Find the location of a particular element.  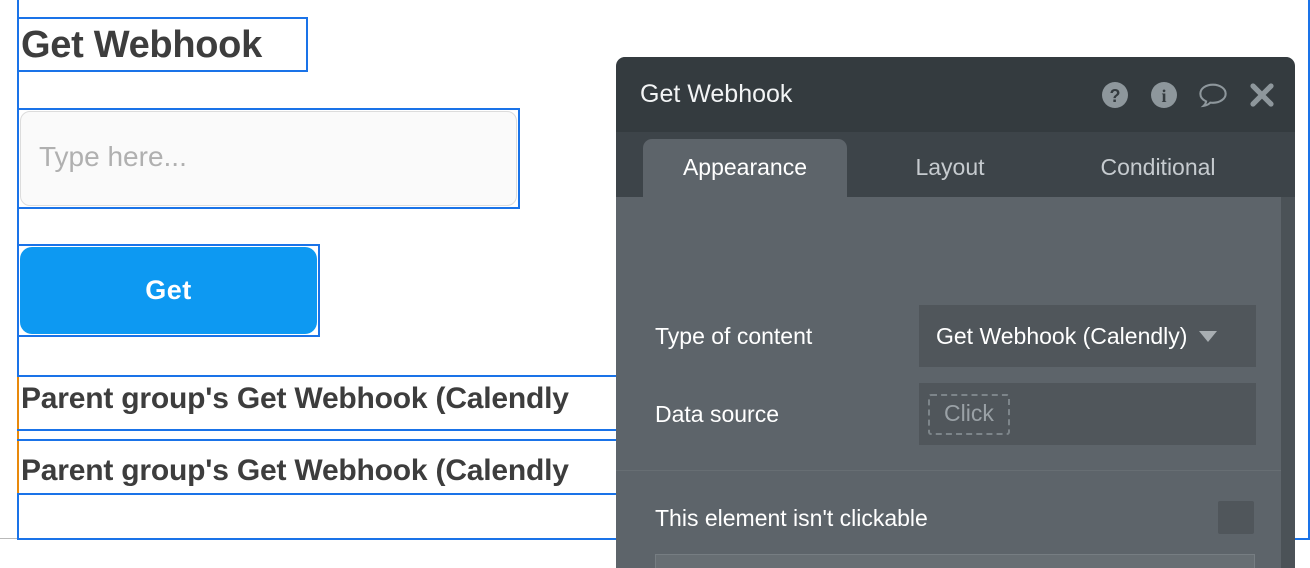

chevron-down-icon is located at coordinates (1208, 336).